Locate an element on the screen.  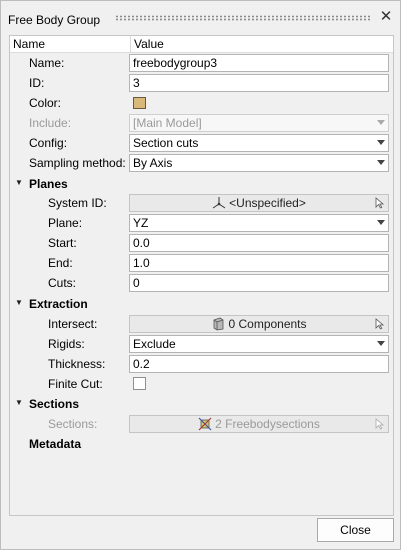
row-plane: Plane: YZ is located at coordinates (201, 223).